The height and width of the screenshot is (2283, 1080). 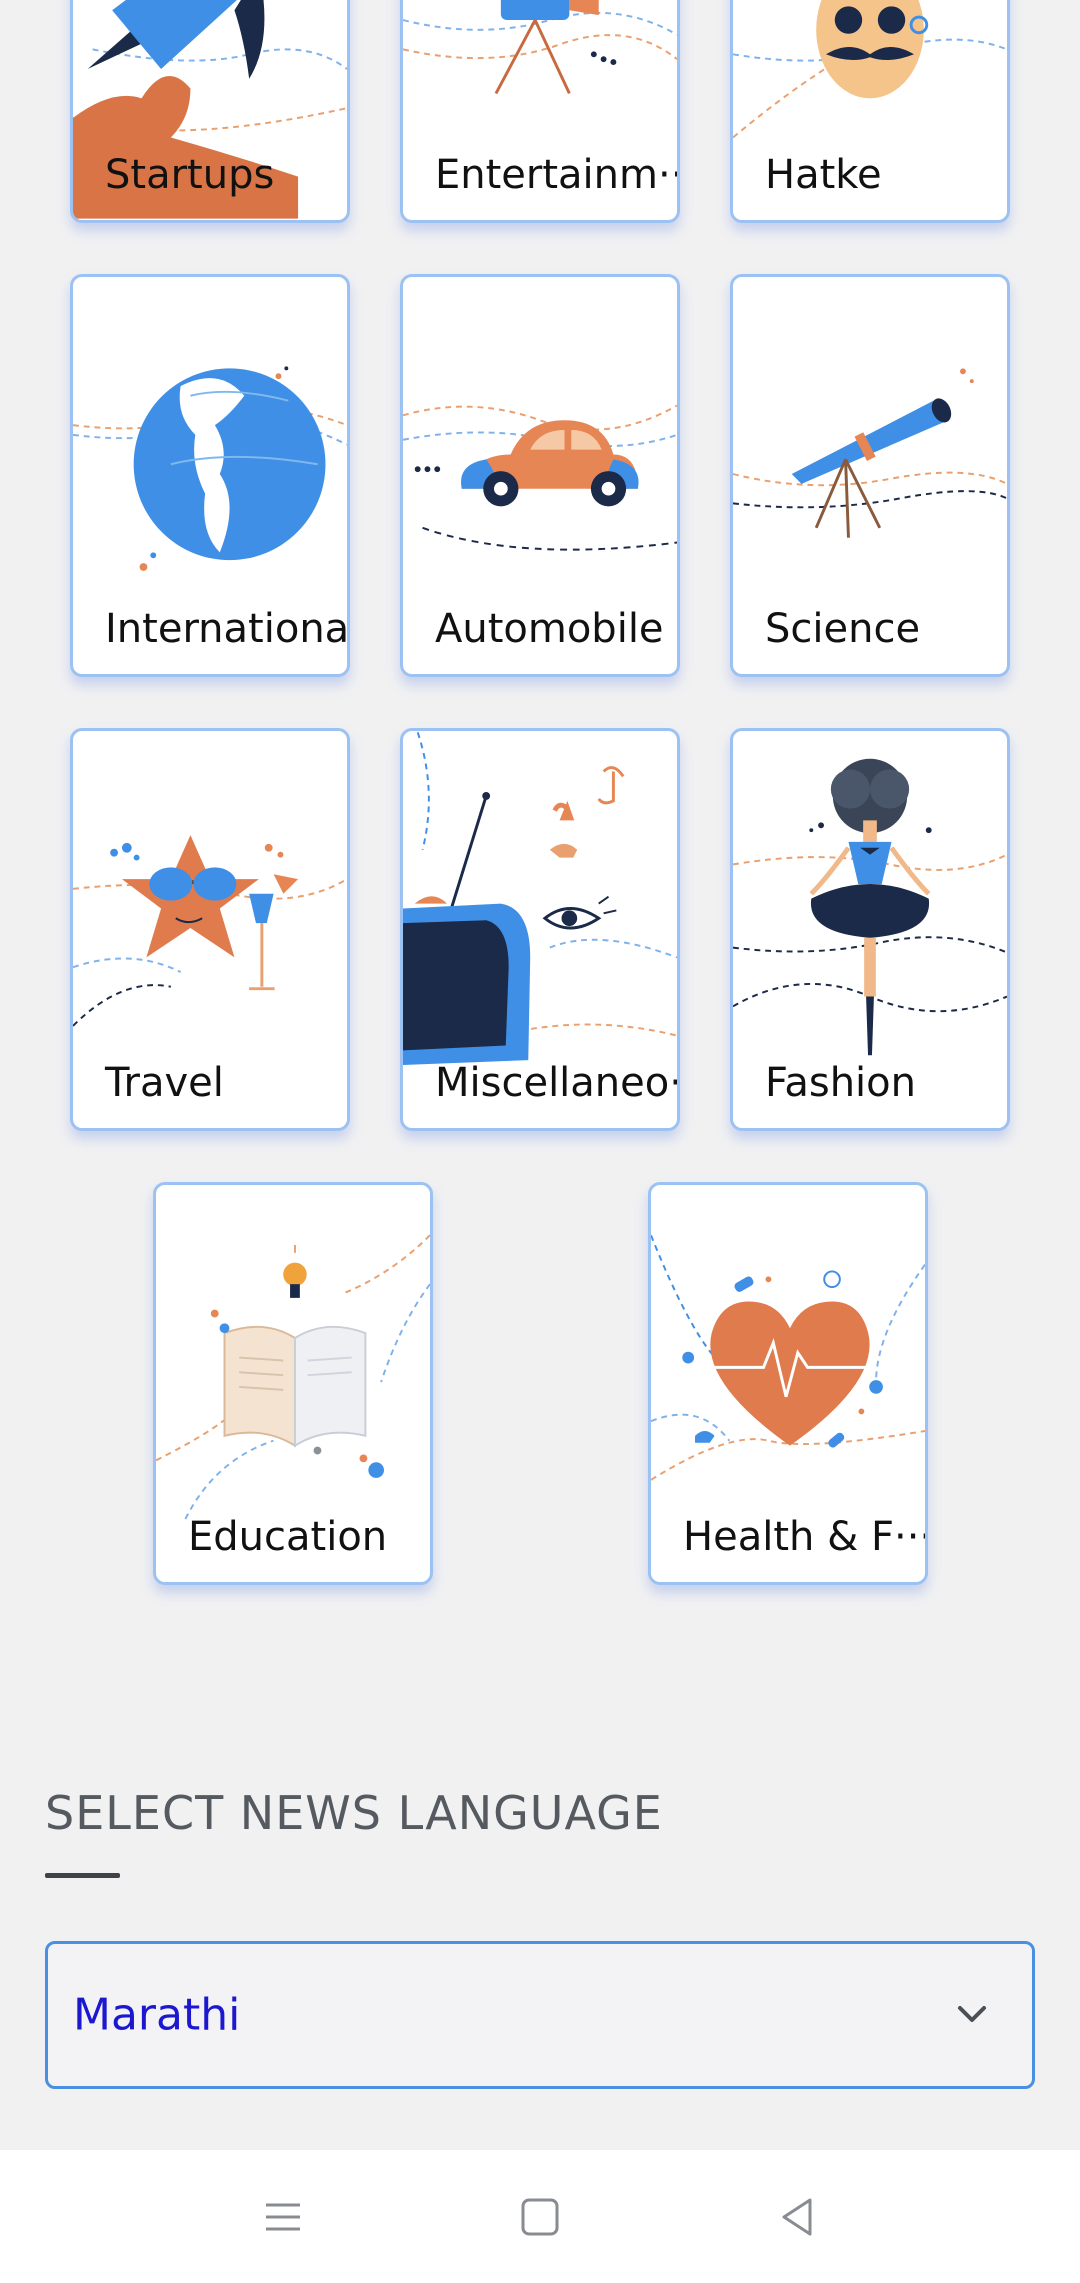 What do you see at coordinates (210, 929) in the screenshot?
I see `category-card-travel: Travel` at bounding box center [210, 929].